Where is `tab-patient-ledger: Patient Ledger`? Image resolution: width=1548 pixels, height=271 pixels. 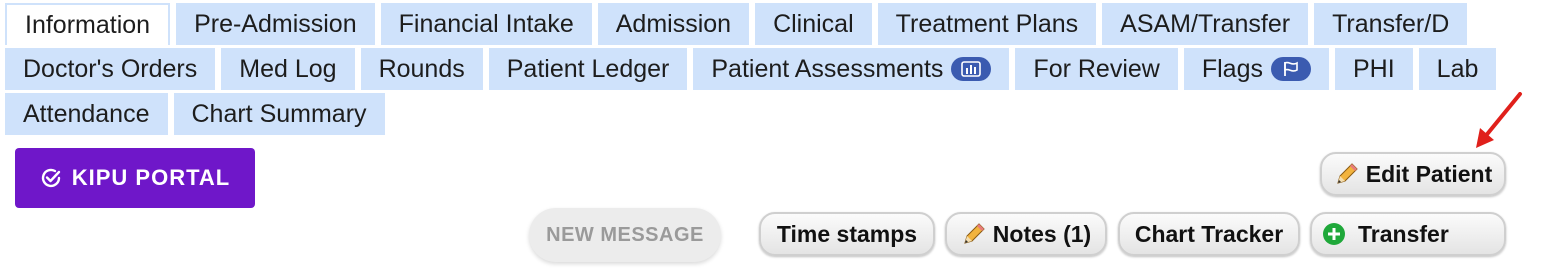
tab-patient-ledger: Patient Ledger is located at coordinates (588, 69).